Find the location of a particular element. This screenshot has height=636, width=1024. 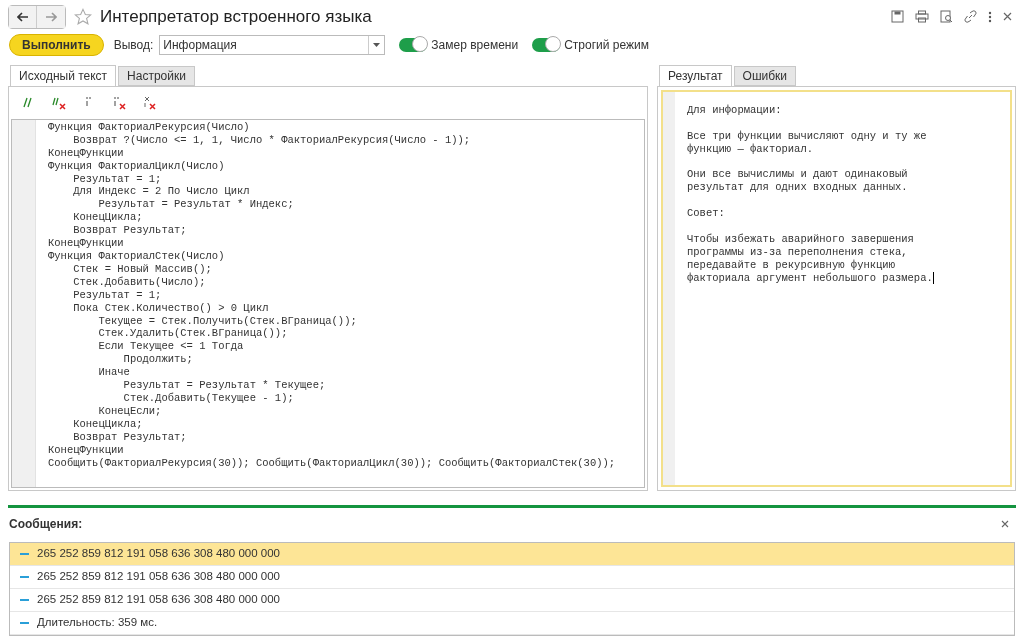

code-line: Функция ФакториалРекурсия(Число) is located at coordinates (149, 127).